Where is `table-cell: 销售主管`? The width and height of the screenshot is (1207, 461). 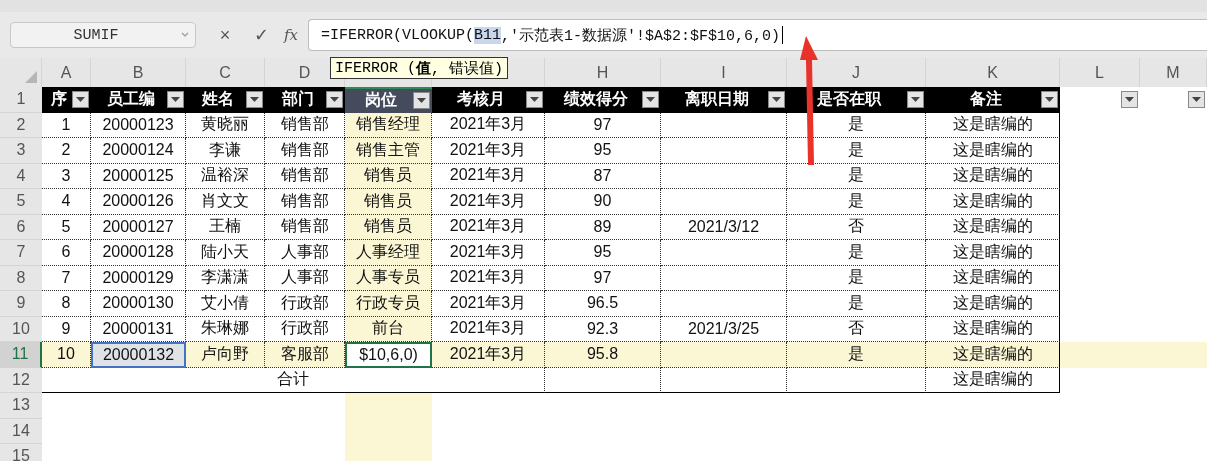 table-cell: 销售主管 is located at coordinates (388, 151).